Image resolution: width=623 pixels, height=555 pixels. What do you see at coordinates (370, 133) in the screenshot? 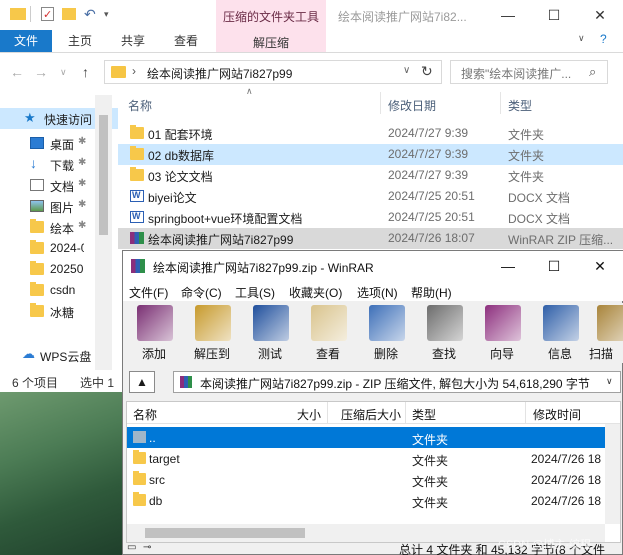
I see `file-row: 01 配套环境 2024/7/27 9:39 文件夹` at bounding box center [370, 133].